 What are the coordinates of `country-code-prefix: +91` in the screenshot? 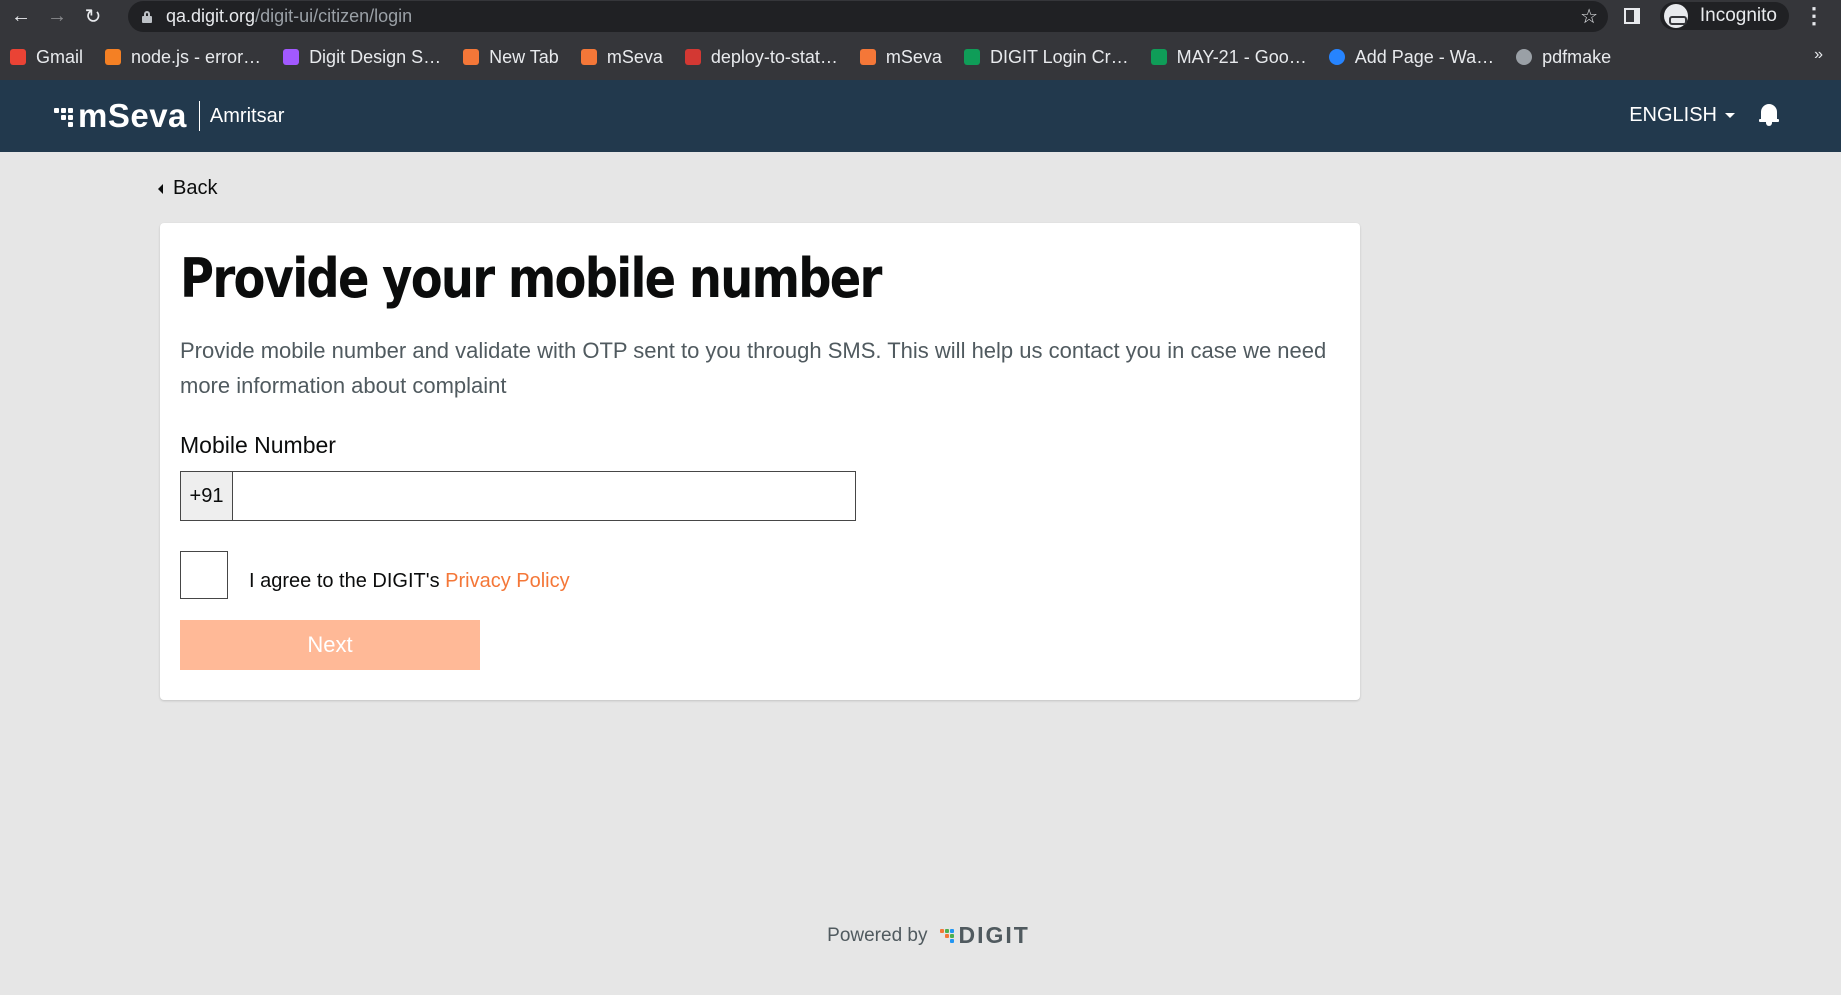 It's located at (206, 496).